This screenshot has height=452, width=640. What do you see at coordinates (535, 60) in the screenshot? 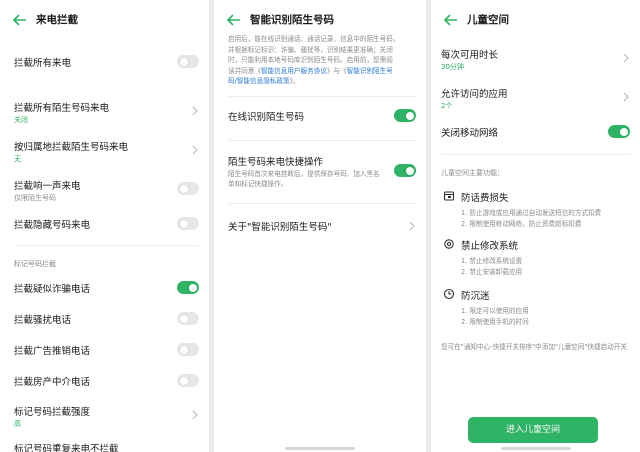
I see `duration-row: 每次可用时长 30分钟` at bounding box center [535, 60].